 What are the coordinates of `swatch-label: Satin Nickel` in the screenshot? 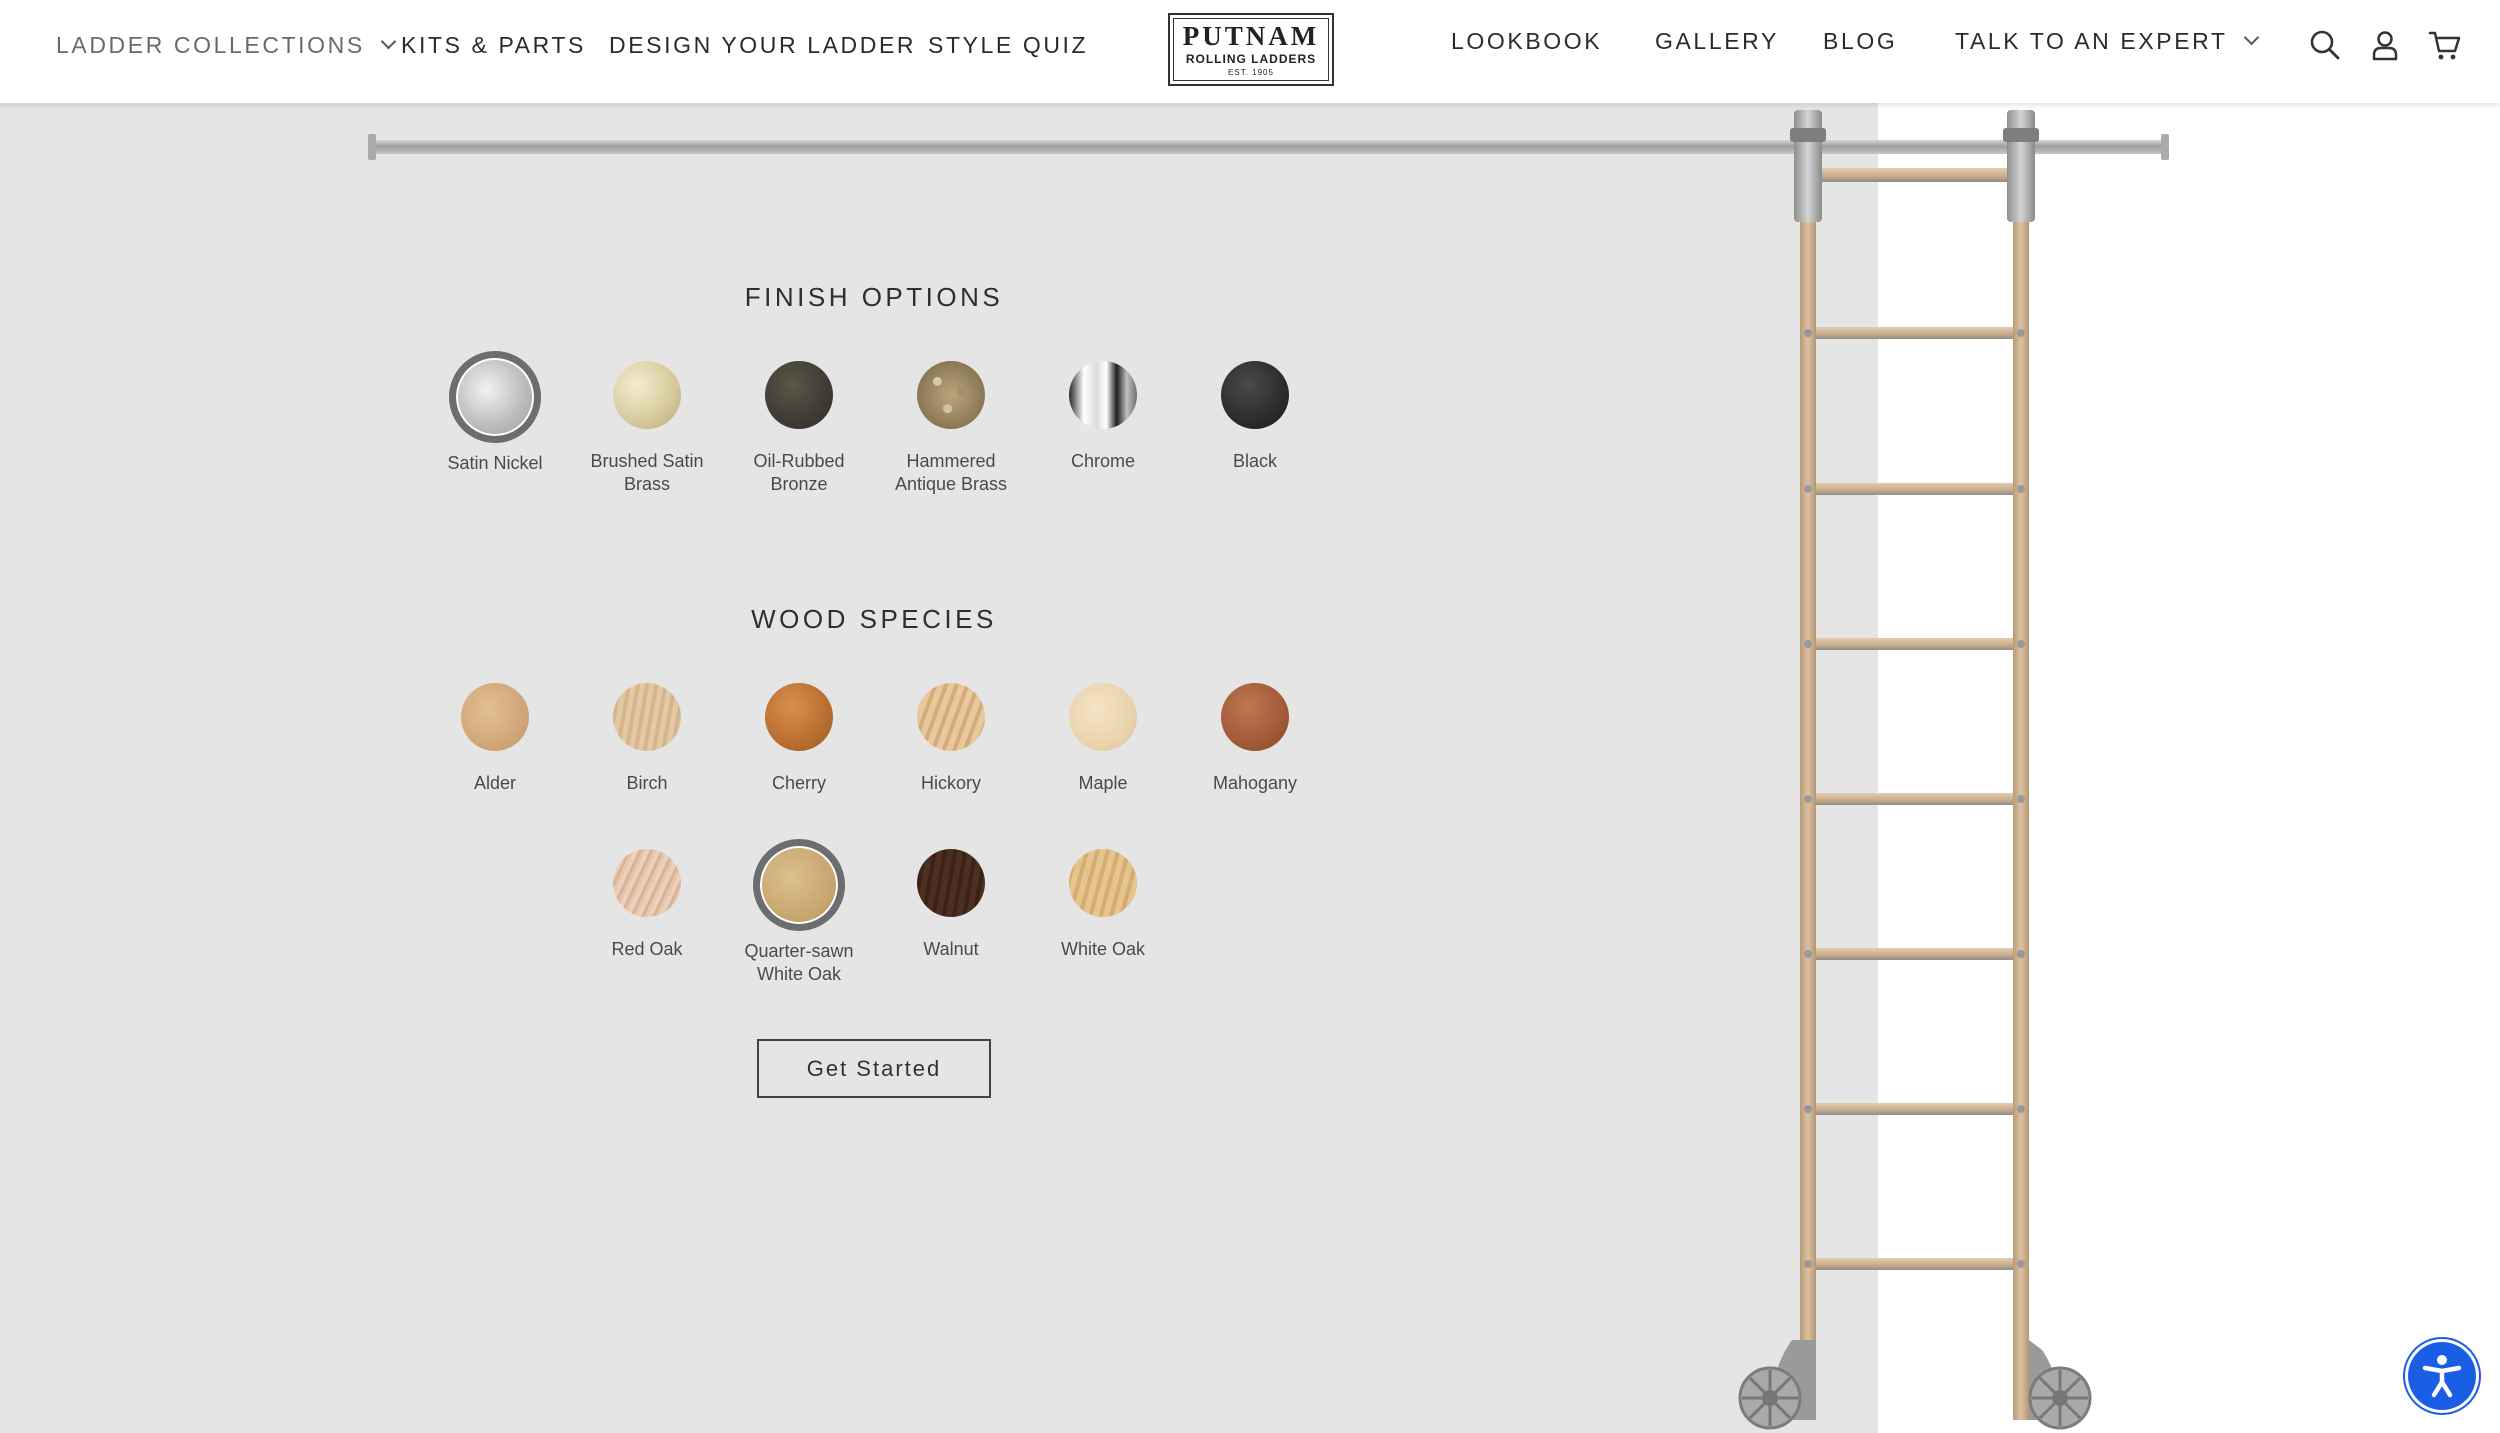 It's located at (495, 463).